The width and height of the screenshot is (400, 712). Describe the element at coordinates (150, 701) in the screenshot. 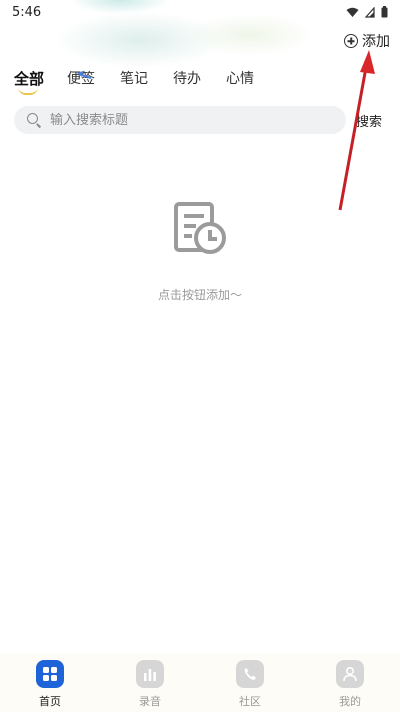

I see `nav-label: 录音` at that location.